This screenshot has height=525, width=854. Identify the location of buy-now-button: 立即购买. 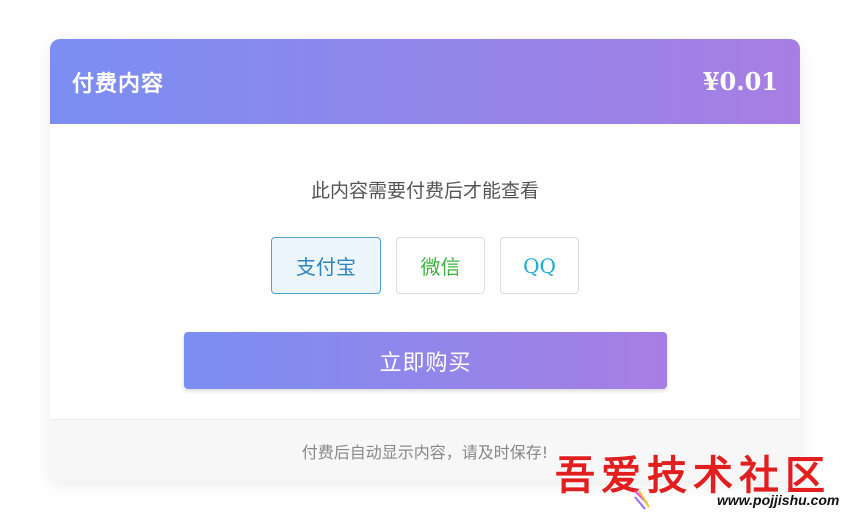
(425, 360).